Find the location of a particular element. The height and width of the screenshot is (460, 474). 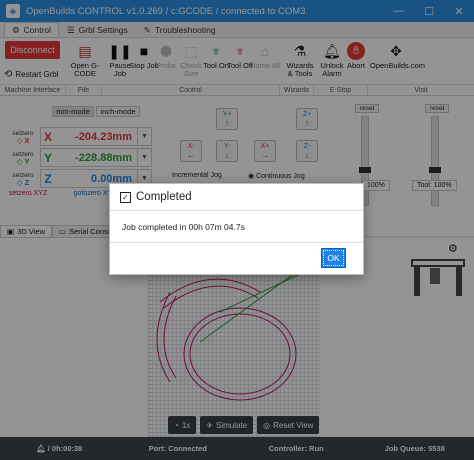

dialog-message: Job completed in 00h 07m 04.7s is located at coordinates (236, 227).